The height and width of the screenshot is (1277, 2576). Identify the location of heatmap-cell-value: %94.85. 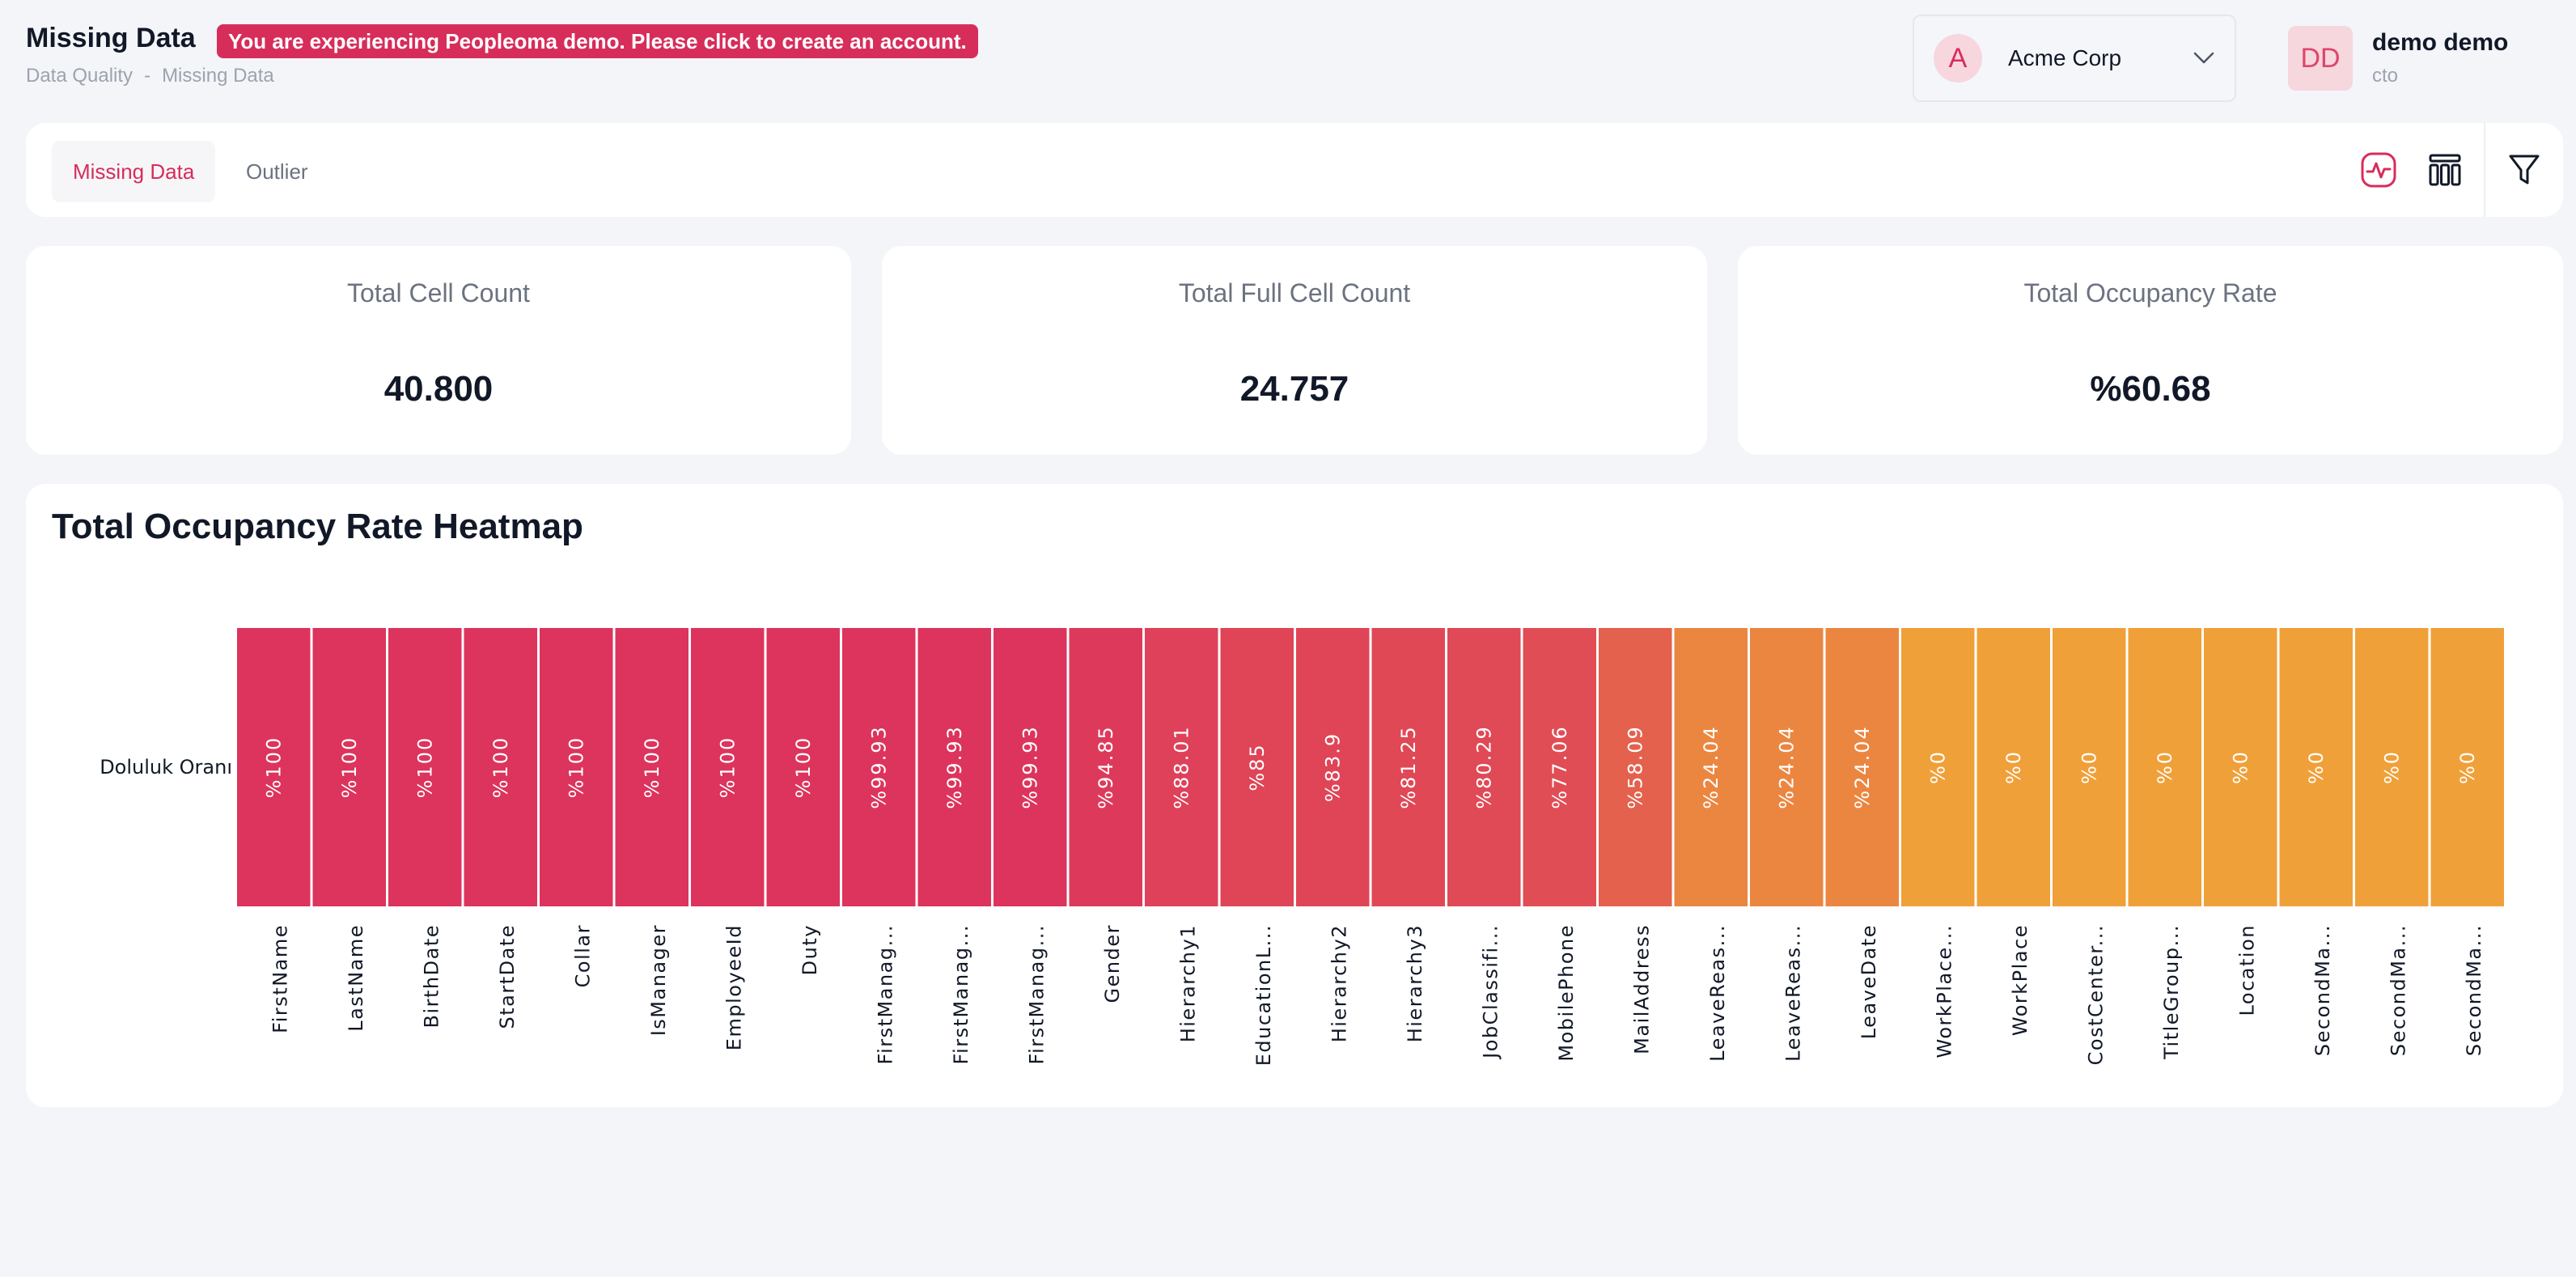
(1106, 767).